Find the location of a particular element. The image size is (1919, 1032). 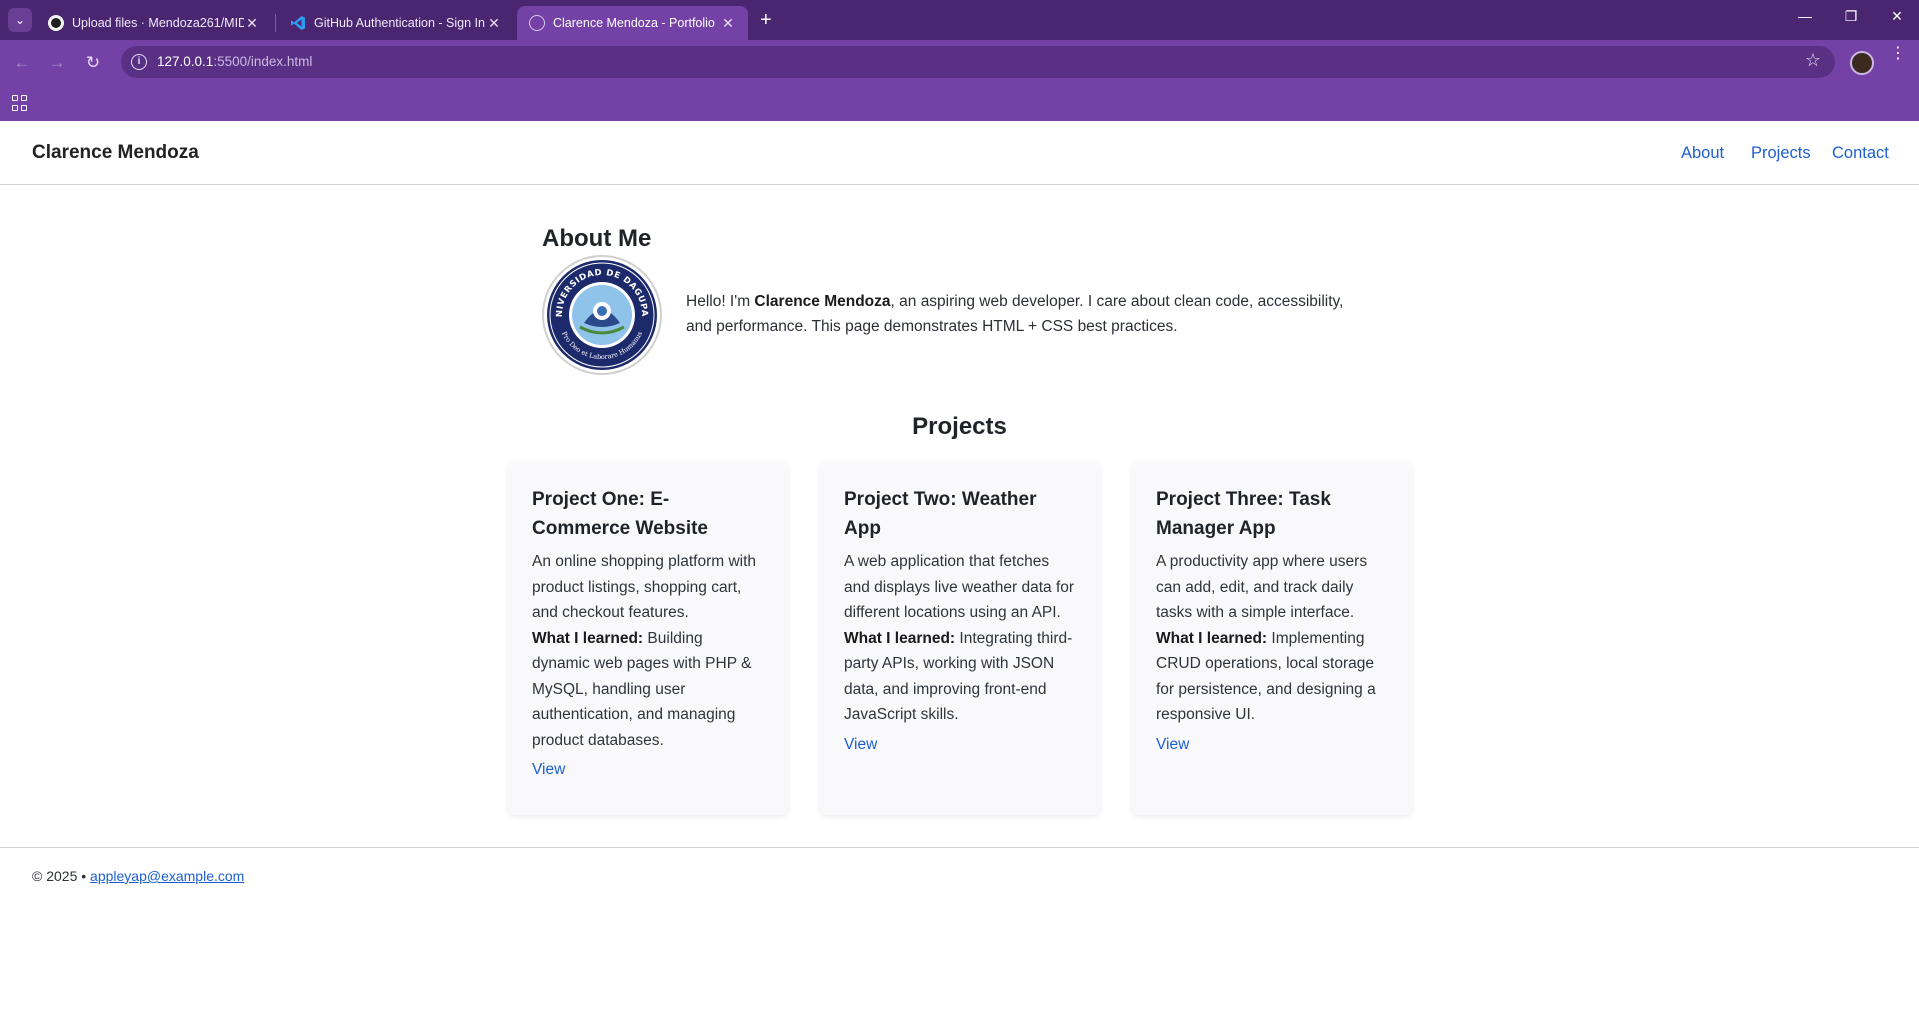

url-text: 127.0.0.1:5500/index.html is located at coordinates (234, 61).